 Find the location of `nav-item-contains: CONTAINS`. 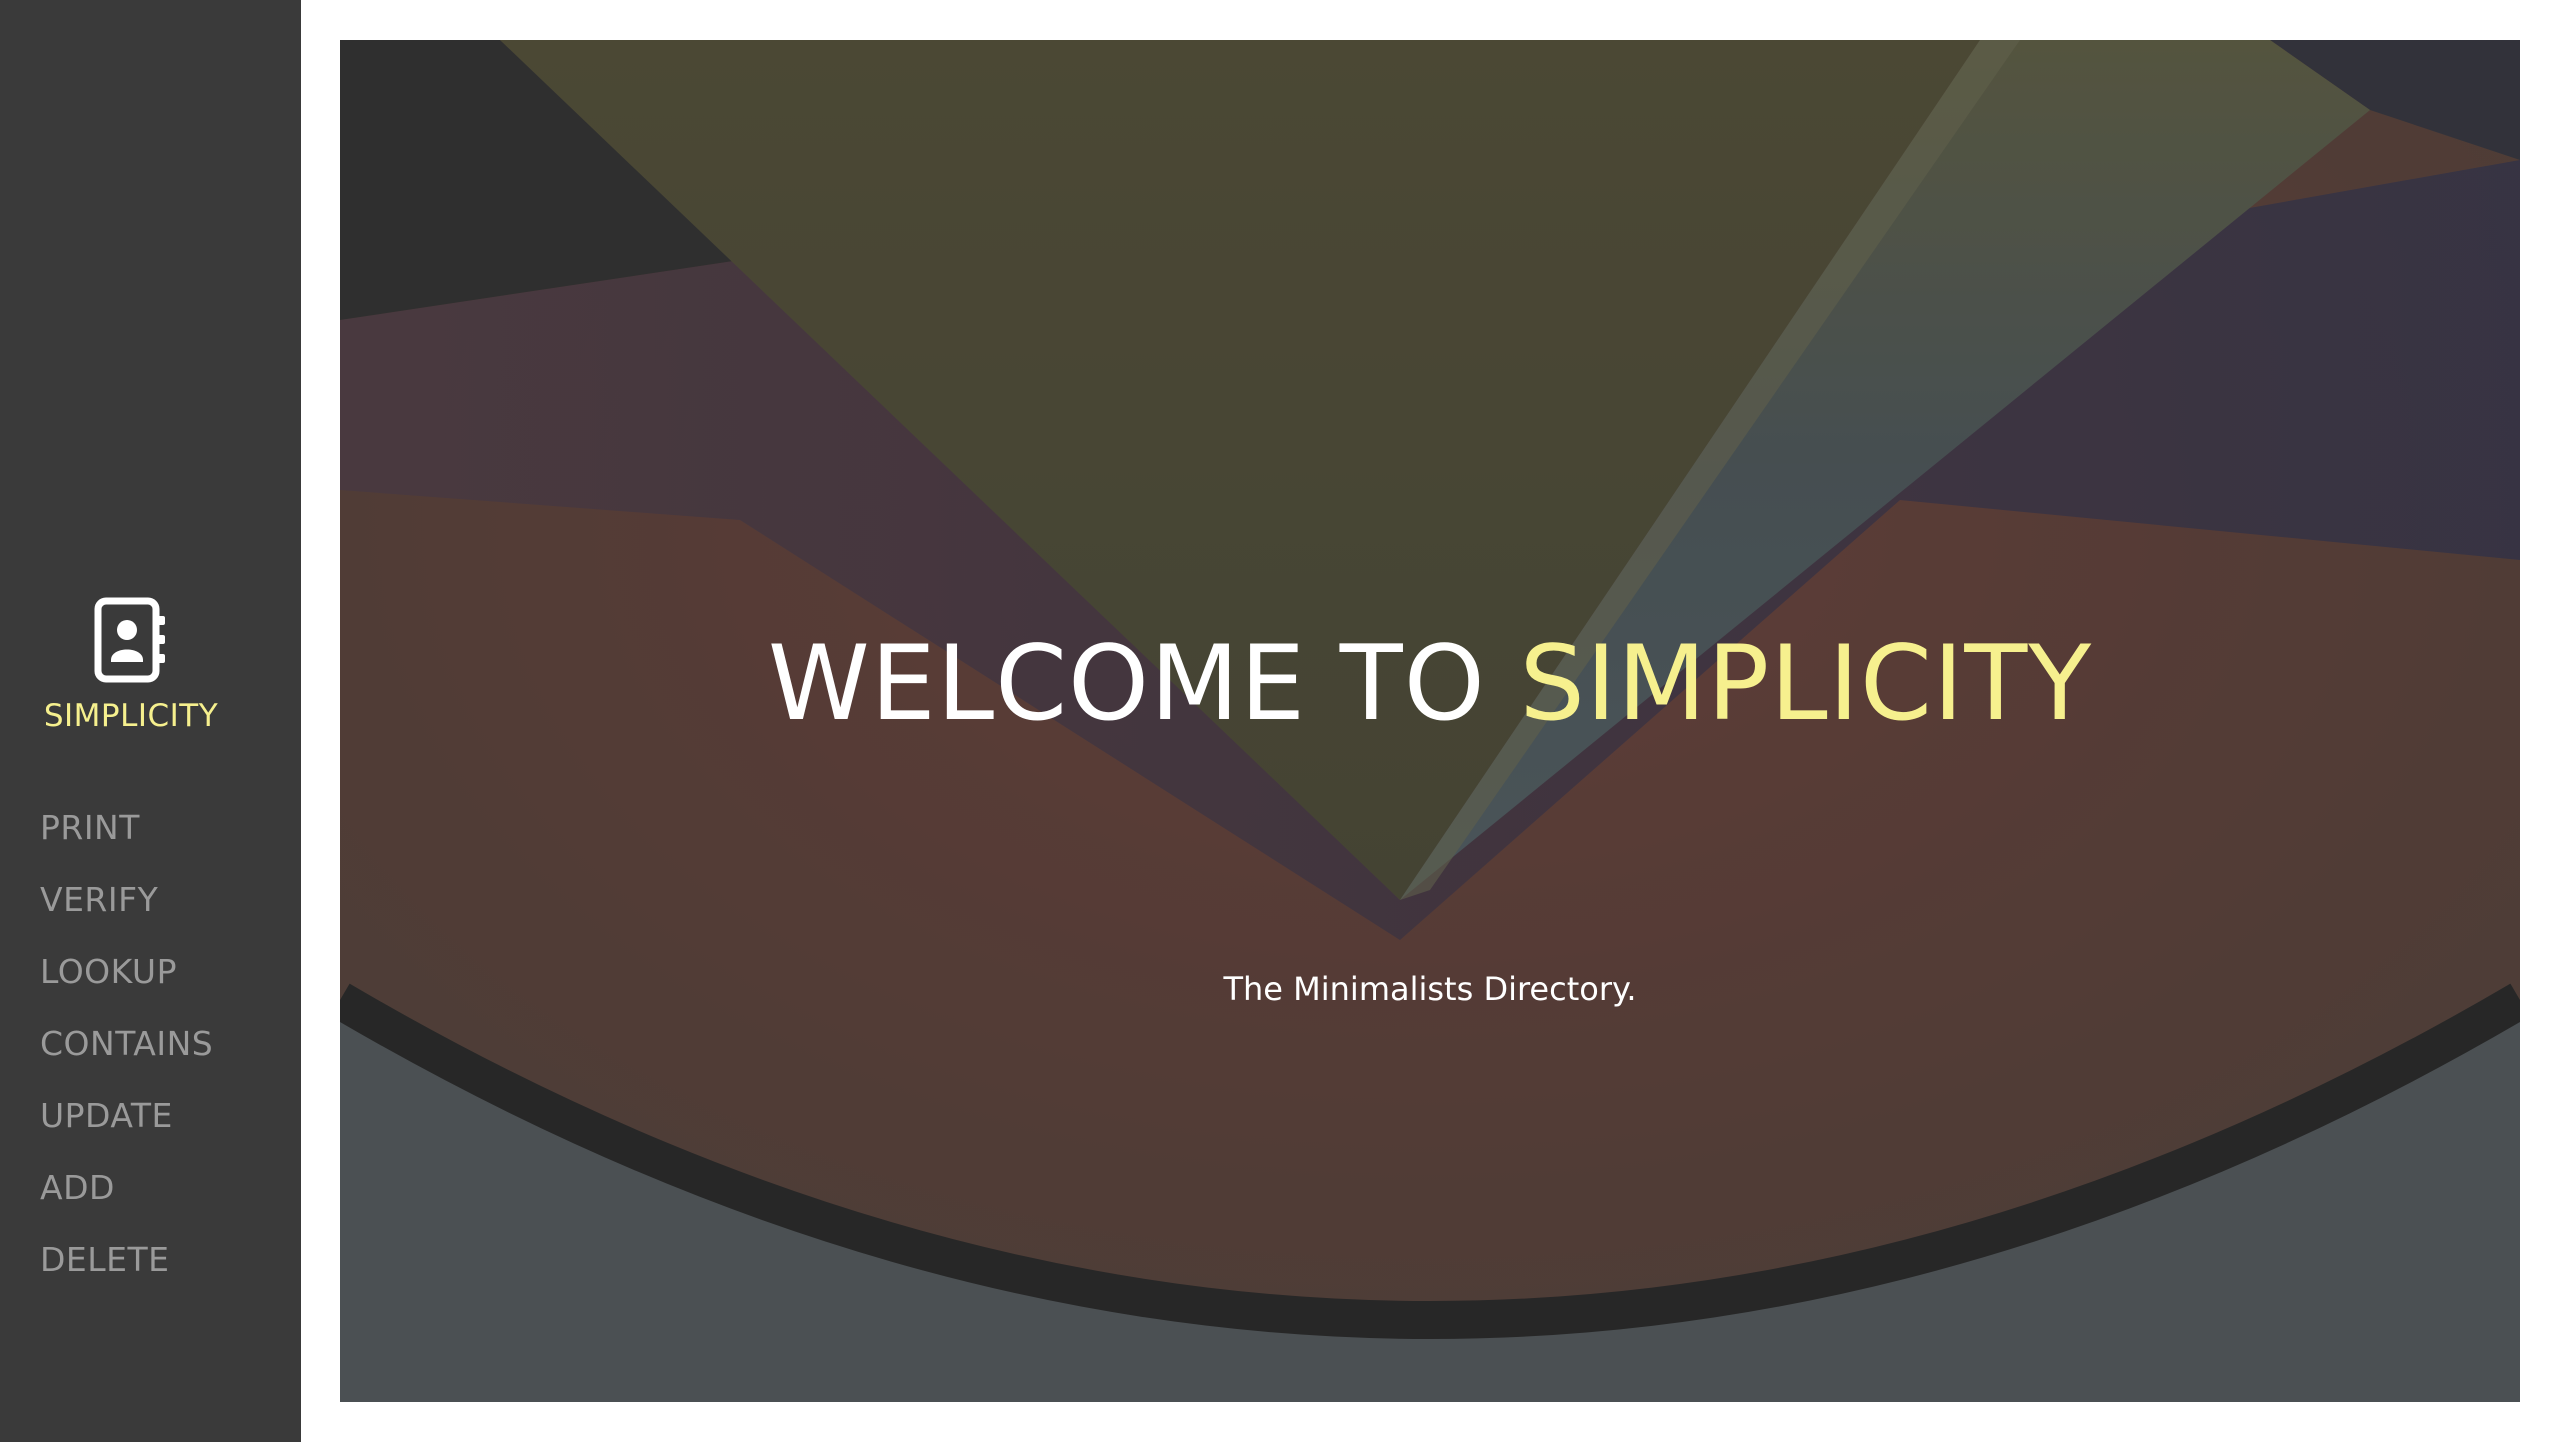

nav-item-contains: CONTAINS is located at coordinates (126, 1052).